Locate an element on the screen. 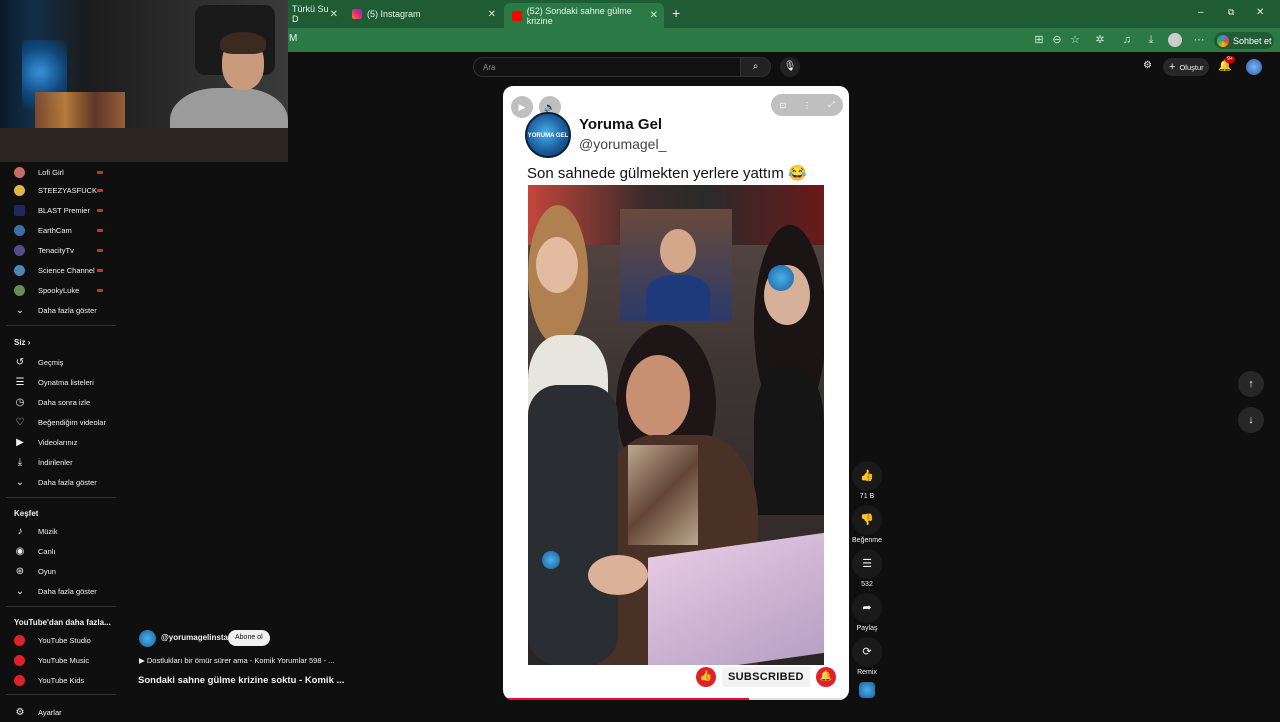  sidebar-item-settings: ⚙ Ayarlar is located at coordinates (60, 712).